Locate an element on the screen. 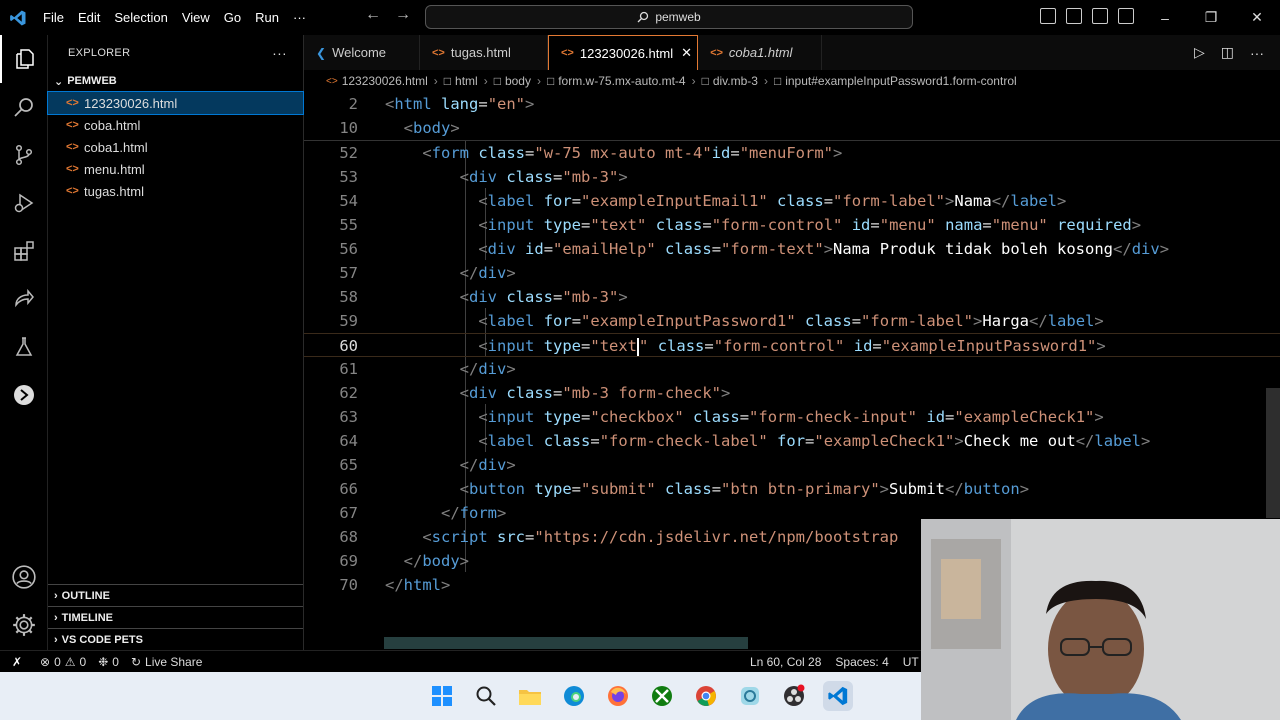 This screenshot has height=720, width=1280. code-line: 62 <div class="mb-3 form-check"> is located at coordinates (535, 393).